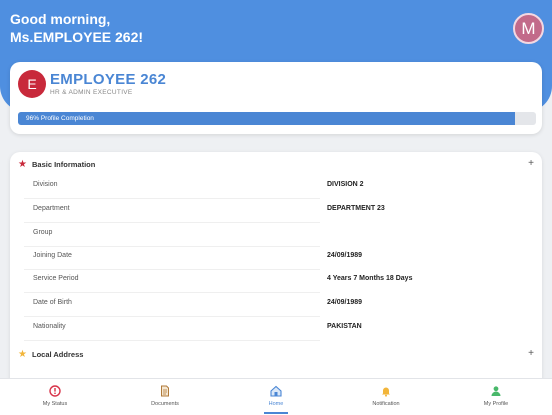 The height and width of the screenshot is (415, 552). What do you see at coordinates (43, 232) in the screenshot?
I see `row-label: Group` at bounding box center [43, 232].